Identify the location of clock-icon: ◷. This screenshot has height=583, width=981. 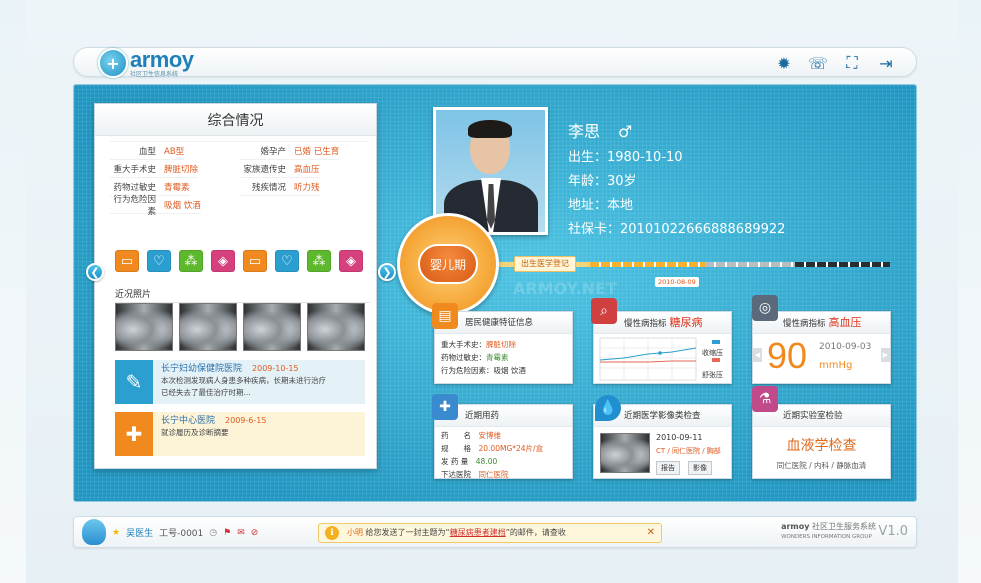
(213, 533).